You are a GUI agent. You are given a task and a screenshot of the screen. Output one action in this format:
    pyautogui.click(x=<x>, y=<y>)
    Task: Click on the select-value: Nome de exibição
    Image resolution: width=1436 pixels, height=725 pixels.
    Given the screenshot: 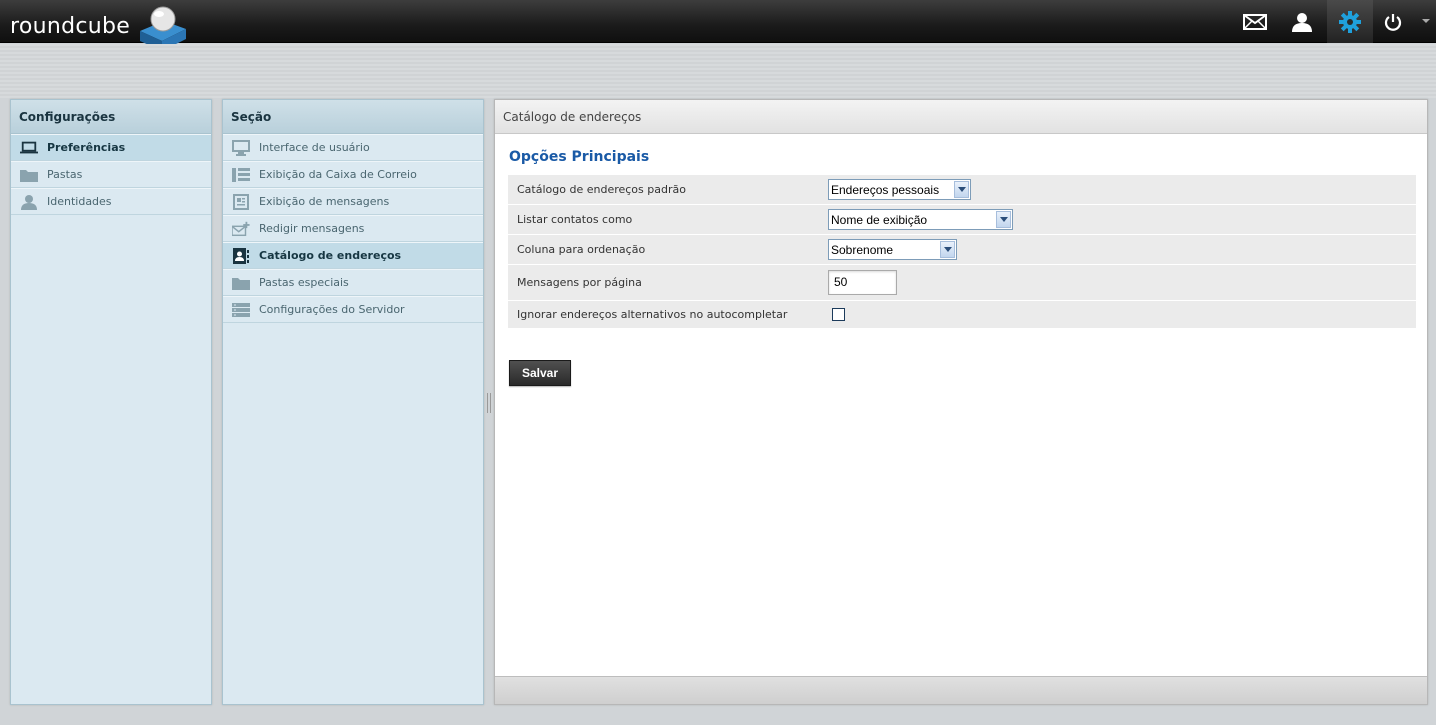 What is the action you would take?
    pyautogui.click(x=879, y=219)
    